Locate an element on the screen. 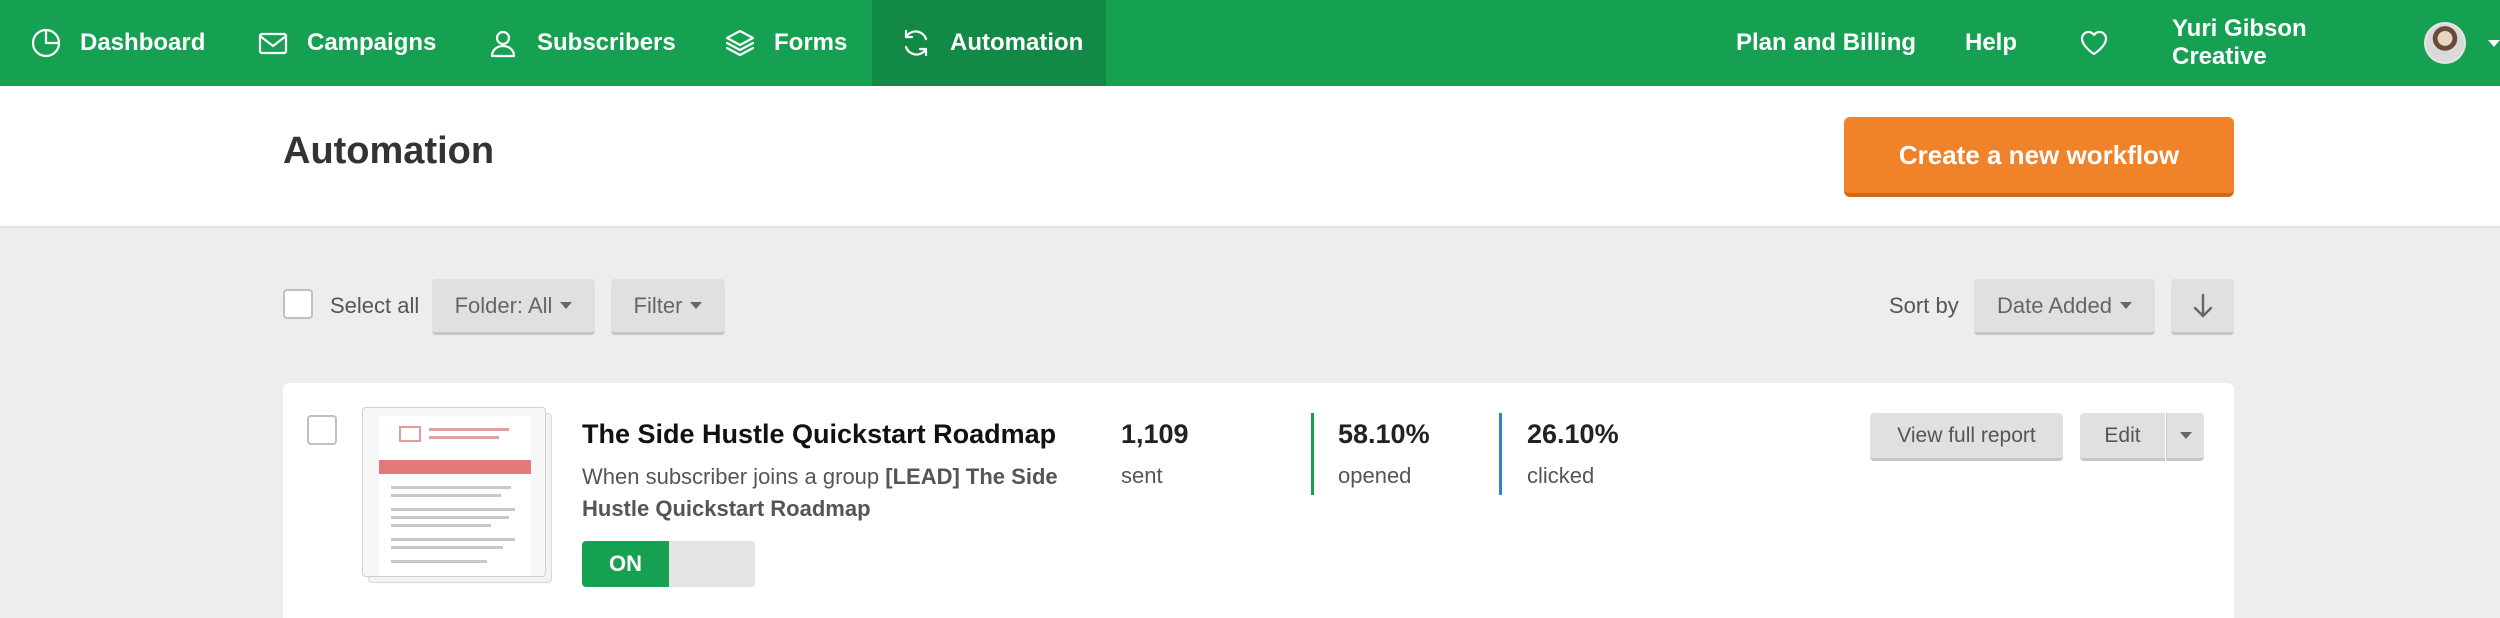 This screenshot has height=618, width=2500. select-all-checkbox is located at coordinates (298, 304).